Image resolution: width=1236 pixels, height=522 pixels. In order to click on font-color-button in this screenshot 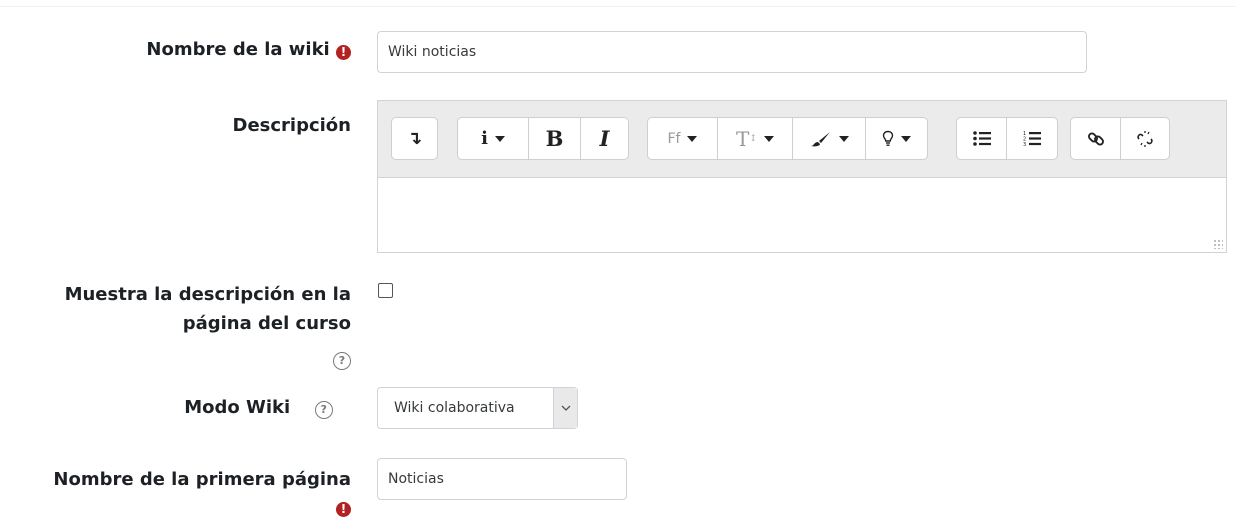, I will do `click(829, 138)`.